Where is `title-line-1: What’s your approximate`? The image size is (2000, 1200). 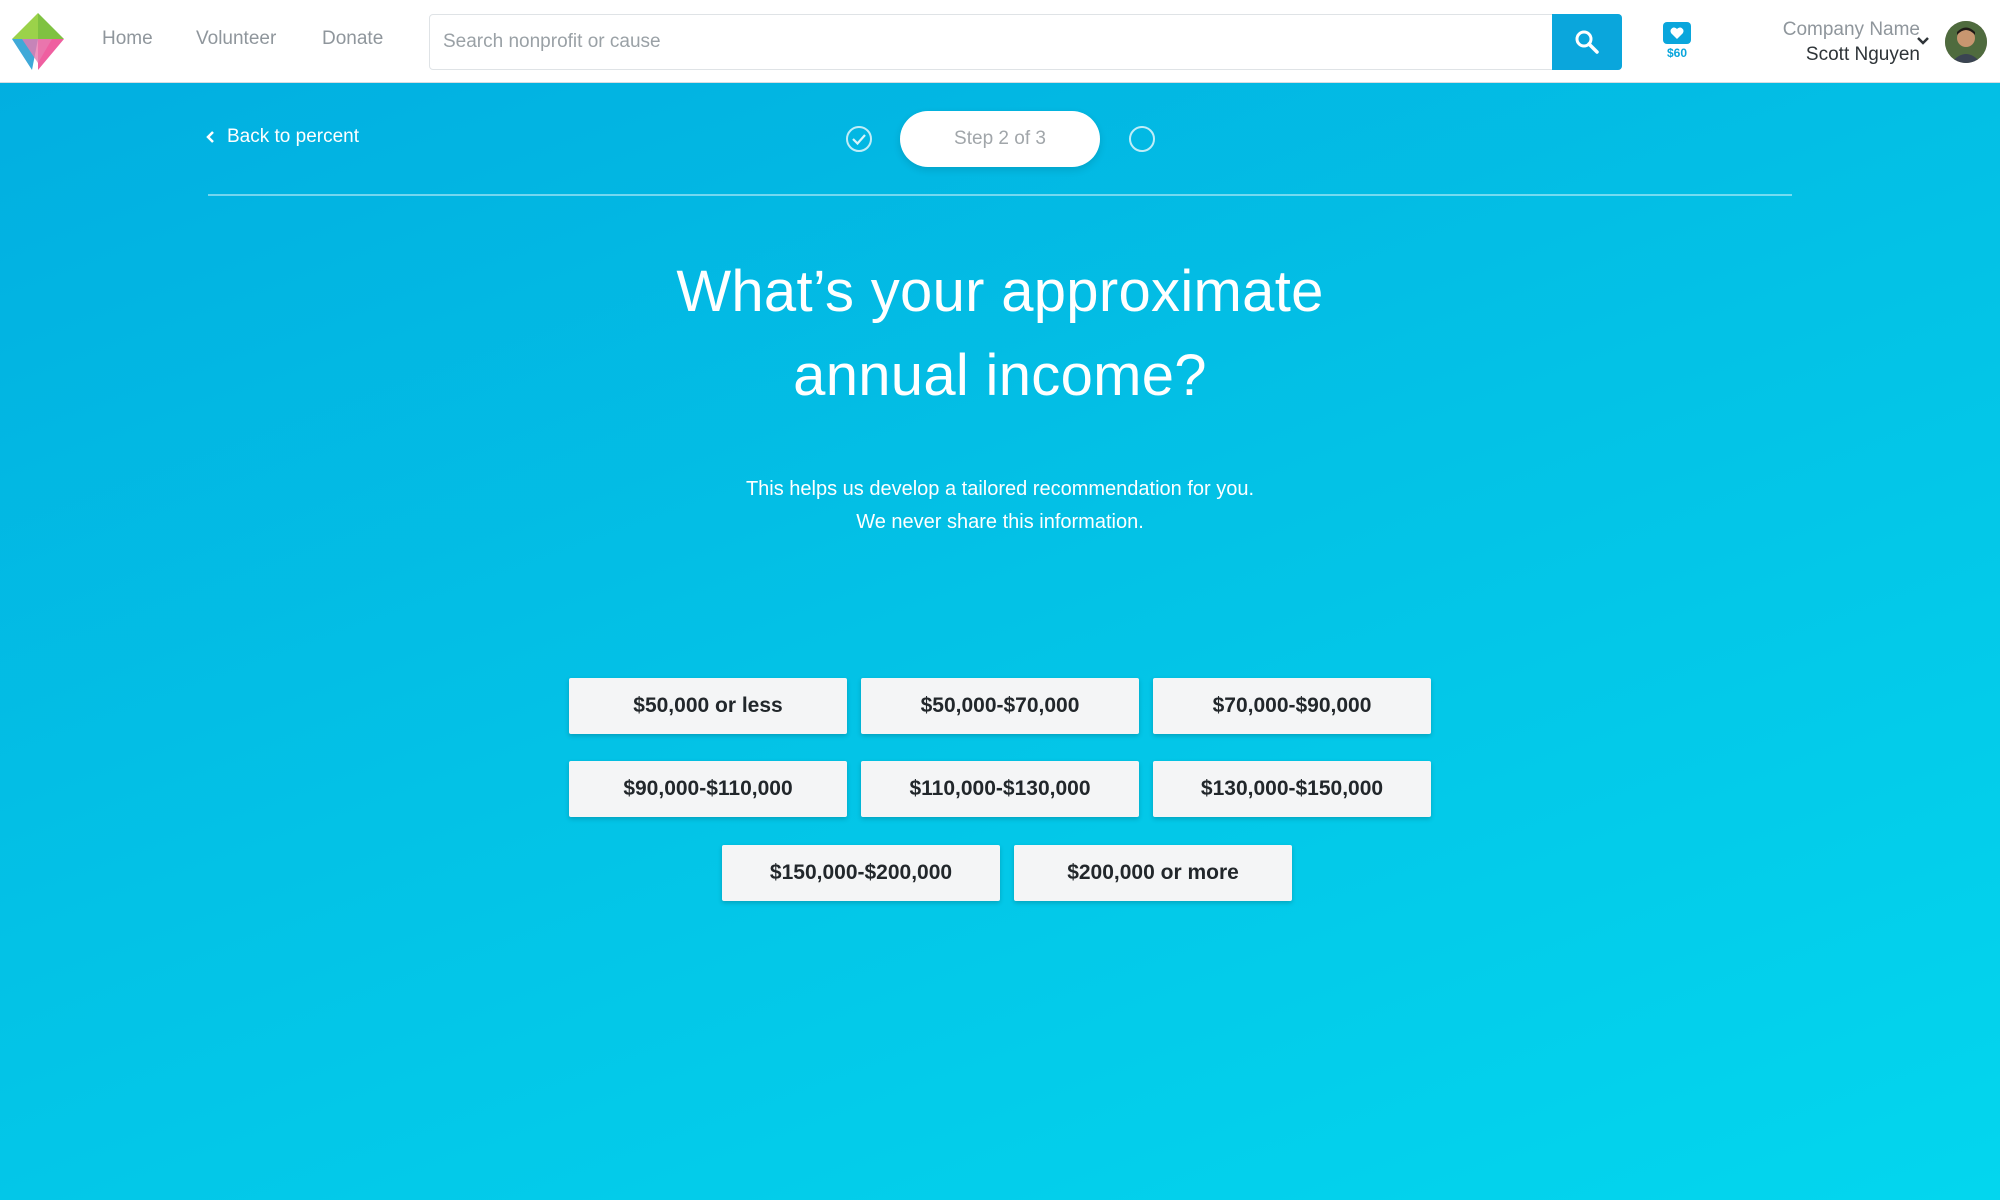 title-line-1: What’s your approximate is located at coordinates (1000, 291).